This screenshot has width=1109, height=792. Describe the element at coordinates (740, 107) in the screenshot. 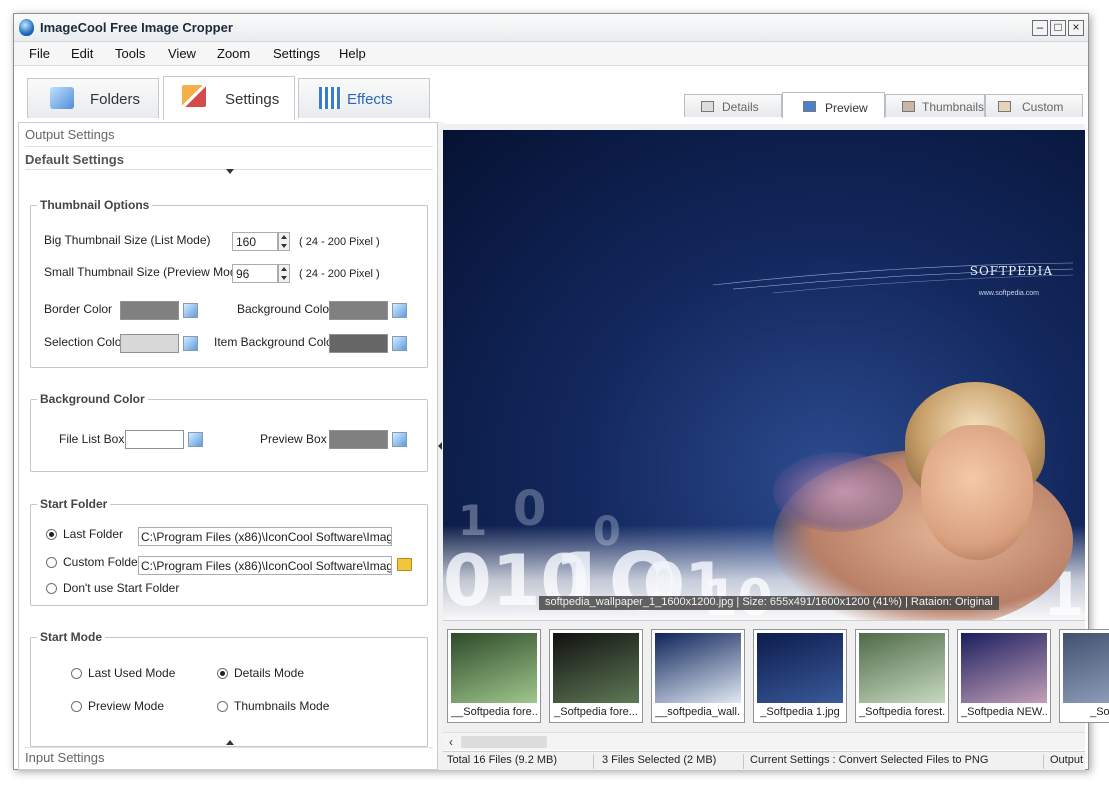

I see `tab-details-label: Details` at that location.